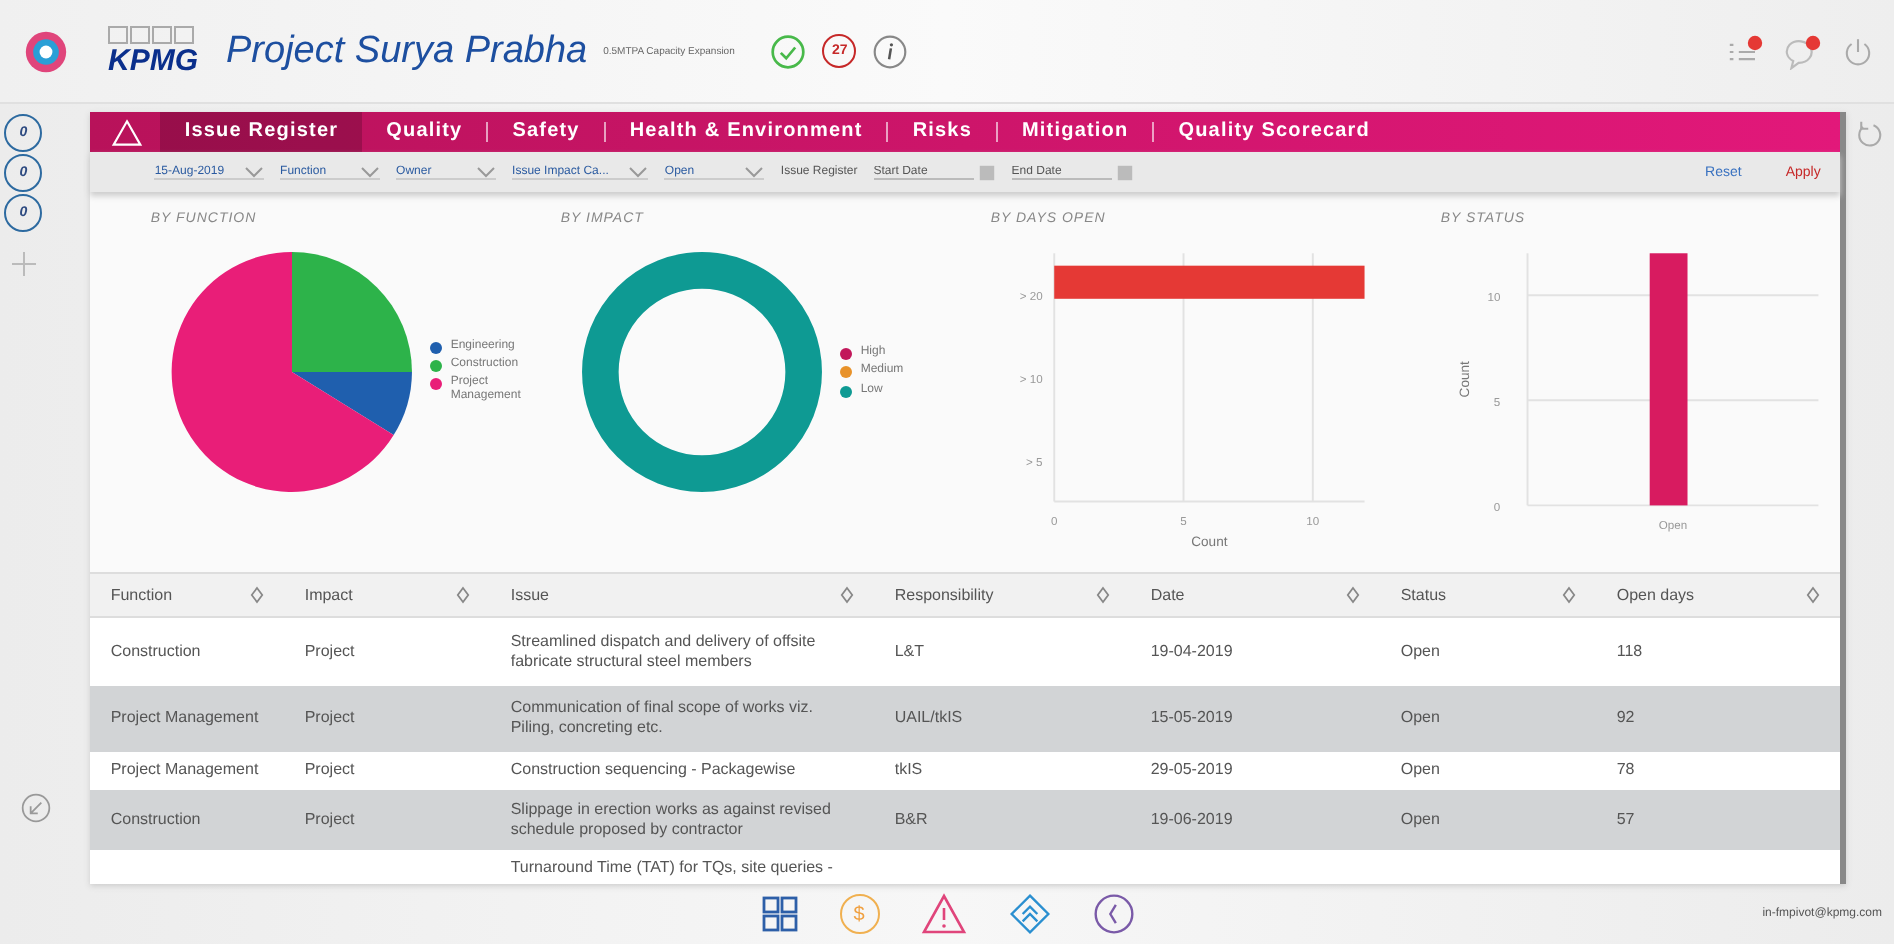  I want to click on collapse-icon, so click(35, 808).